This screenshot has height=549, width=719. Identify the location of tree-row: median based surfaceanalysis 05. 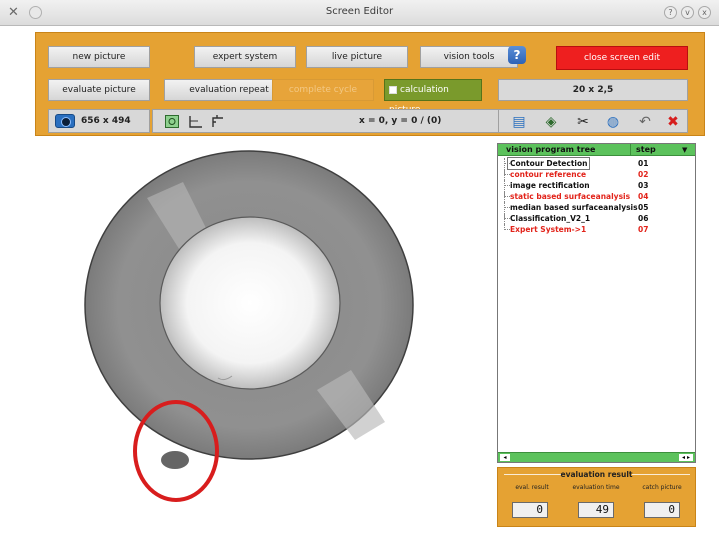
(596, 207).